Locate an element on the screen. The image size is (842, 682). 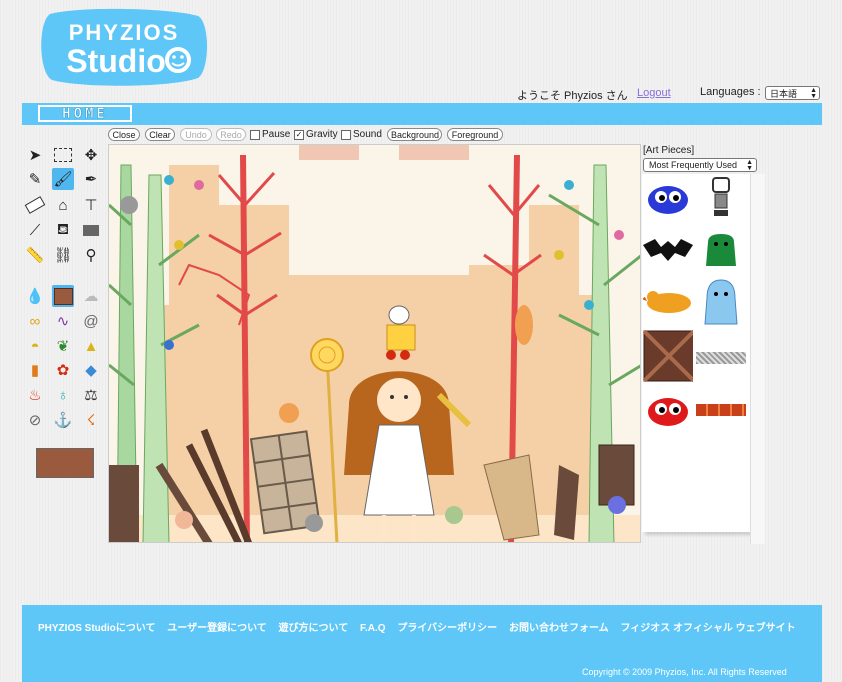
art-piece-gray-texture is located at coordinates (721, 358).